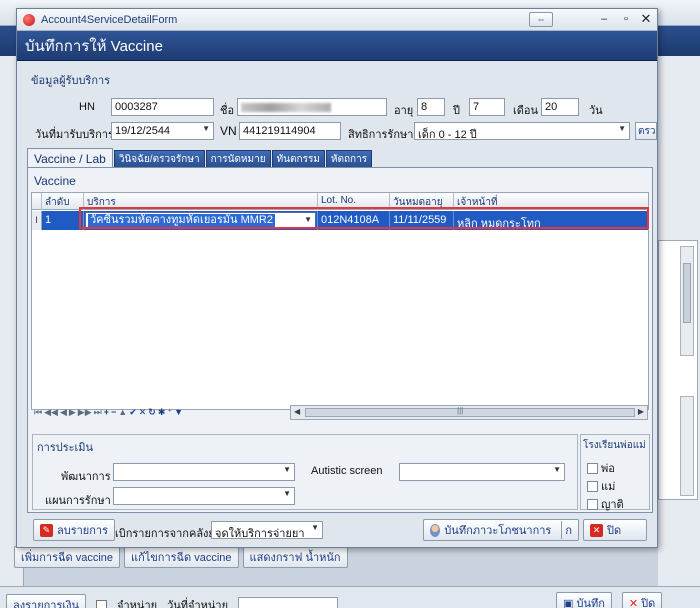 This screenshot has width=700, height=608. What do you see at coordinates (38, 412) in the screenshot?
I see `first-page-icon: ⏮` at bounding box center [38, 412].